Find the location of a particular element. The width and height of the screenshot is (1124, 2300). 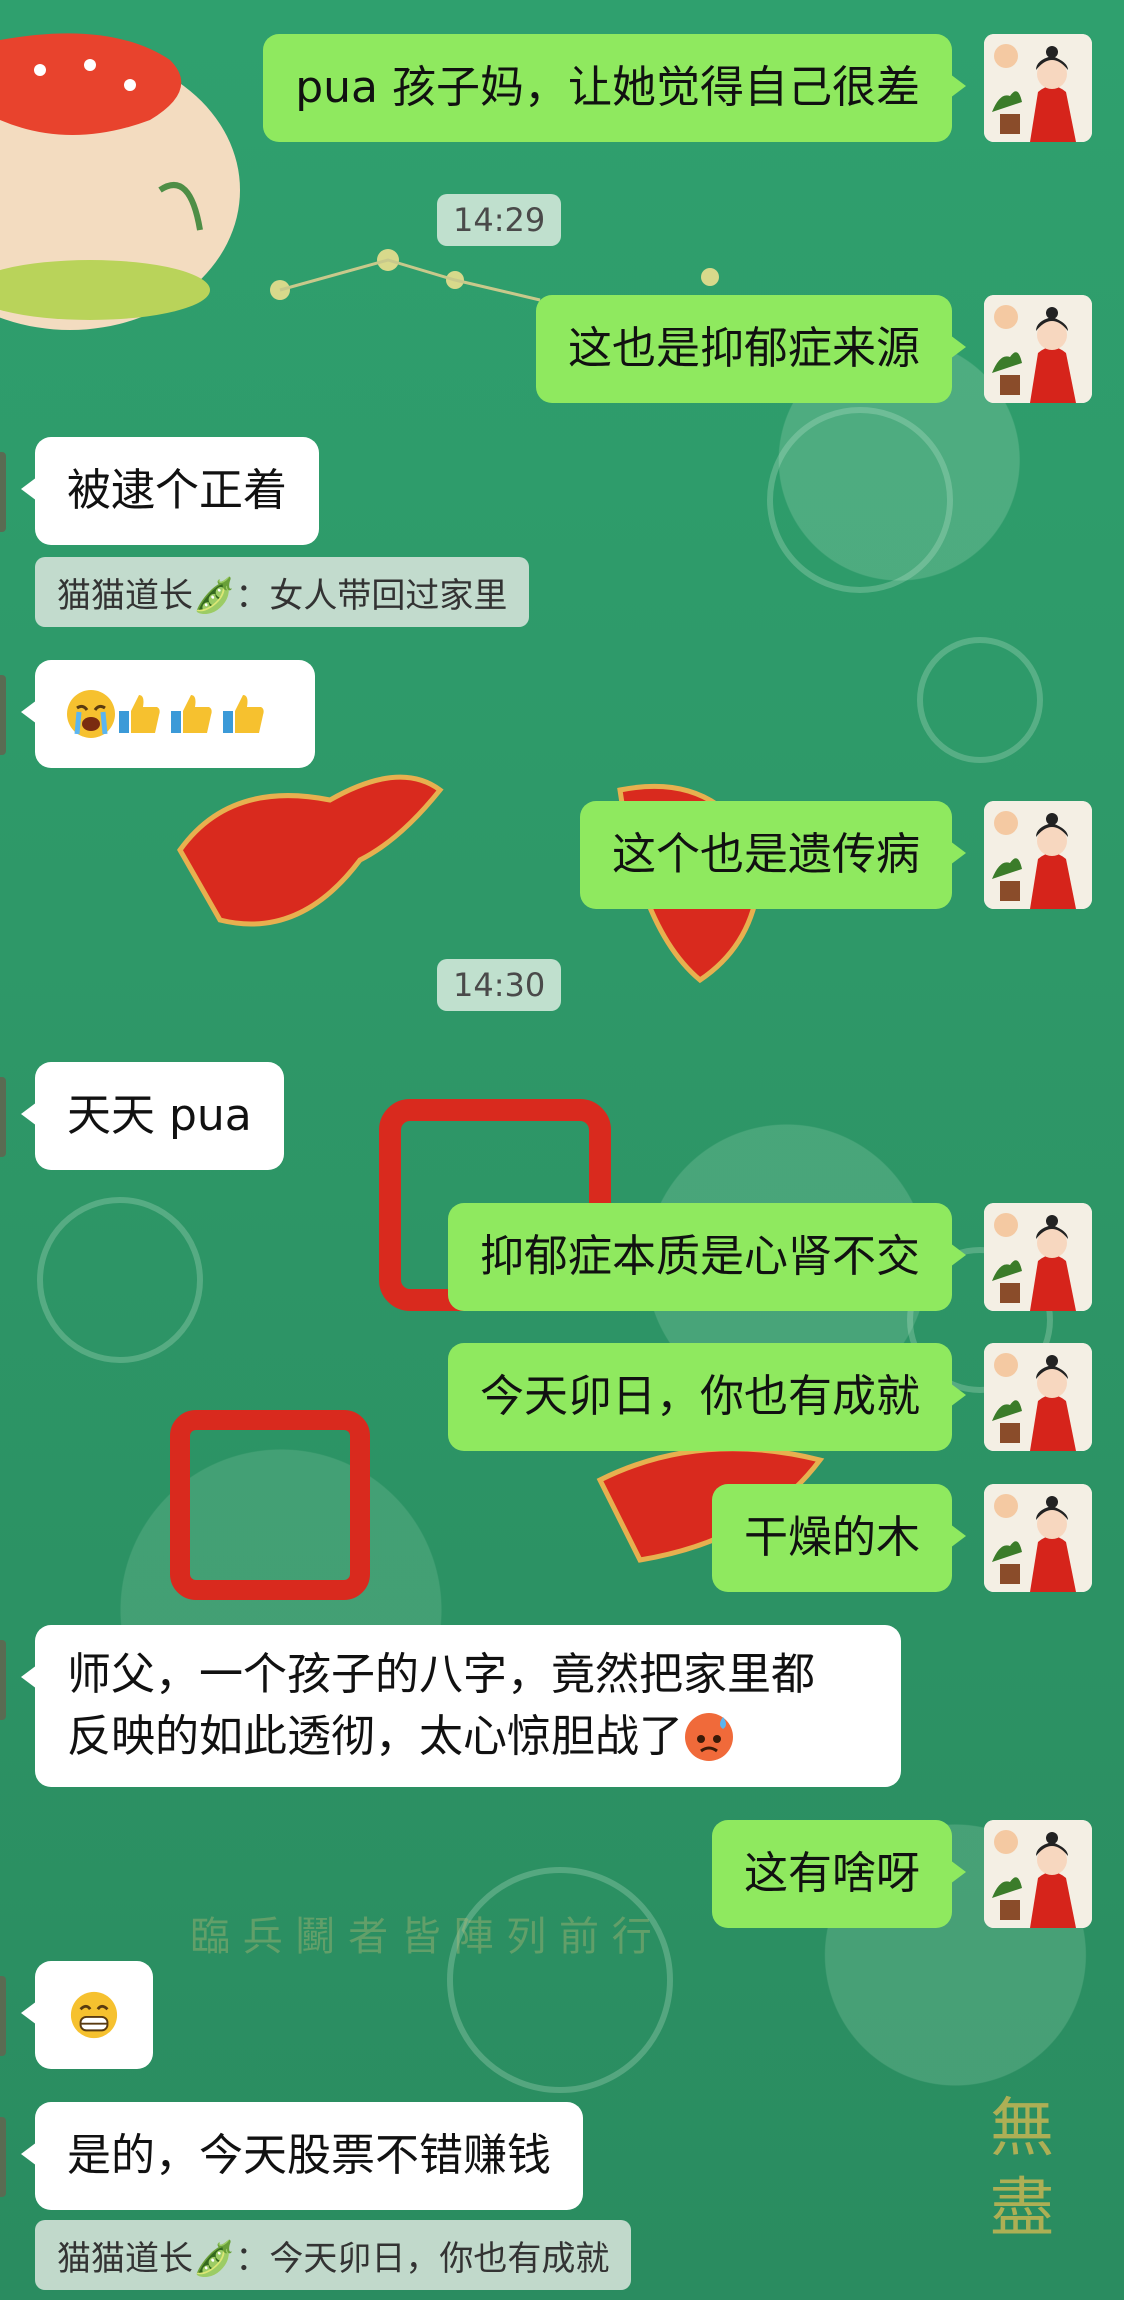

message-text: 这有啥呀 is located at coordinates (832, 1873).